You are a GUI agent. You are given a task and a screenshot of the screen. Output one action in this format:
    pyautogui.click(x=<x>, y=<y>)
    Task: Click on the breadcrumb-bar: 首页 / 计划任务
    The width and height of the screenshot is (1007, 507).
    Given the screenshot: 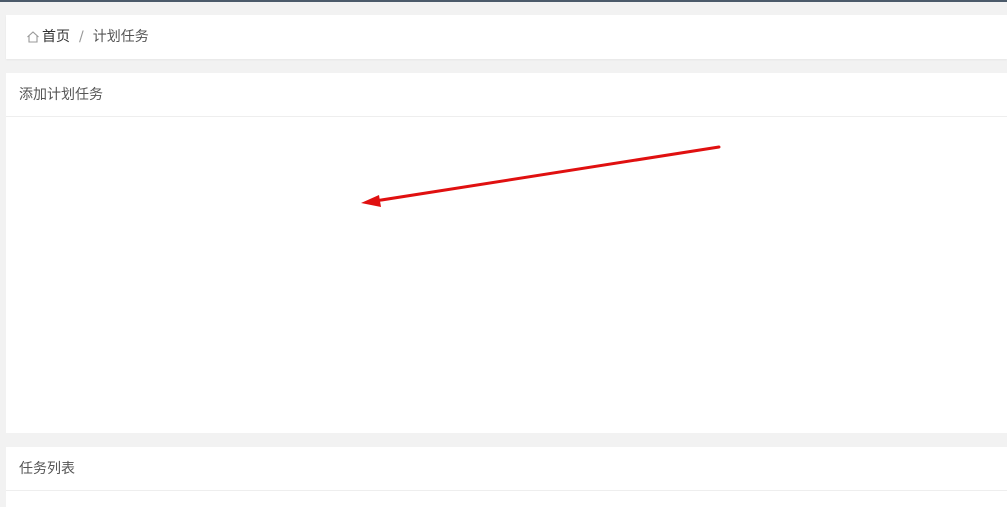 What is the action you would take?
    pyautogui.click(x=506, y=37)
    